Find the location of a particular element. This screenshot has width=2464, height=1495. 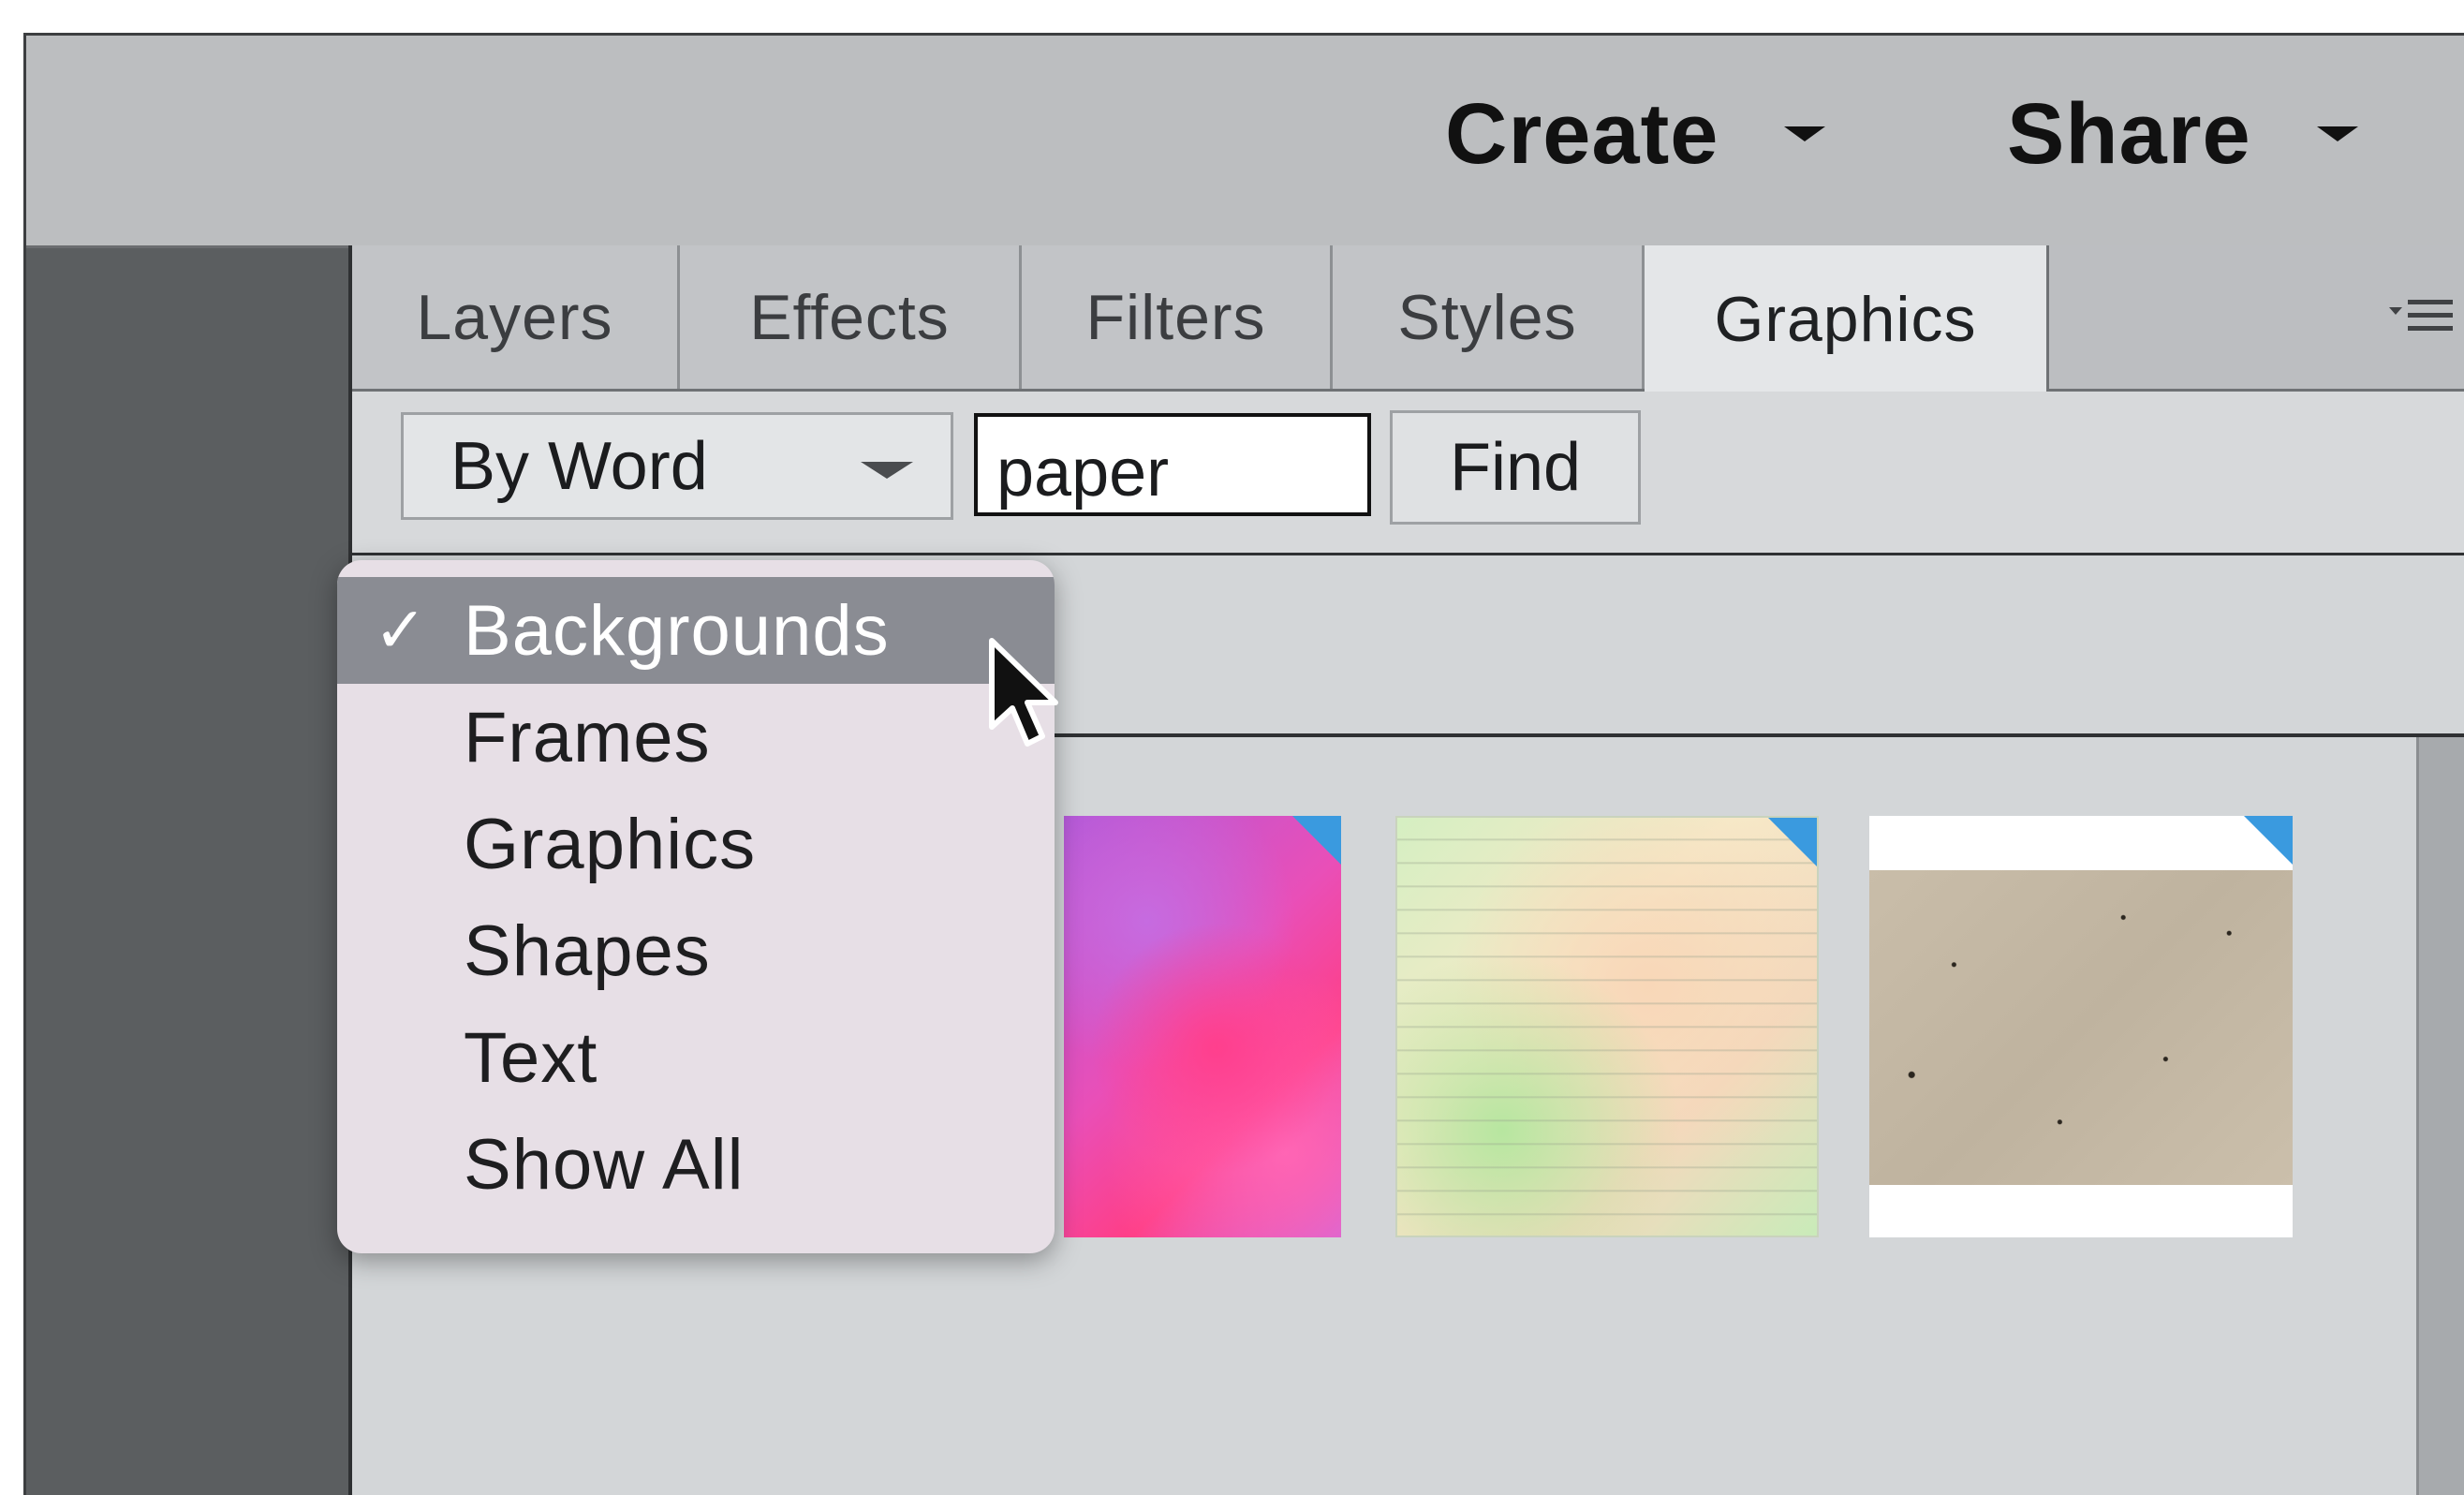

menu-item-label: Text is located at coordinates (531, 1057).